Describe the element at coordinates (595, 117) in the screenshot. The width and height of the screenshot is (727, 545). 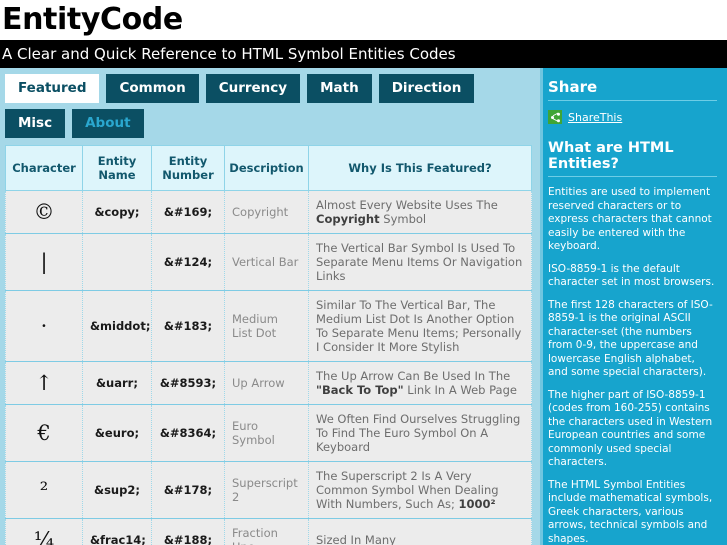
I see `sharethis-link: ShareThis` at that location.